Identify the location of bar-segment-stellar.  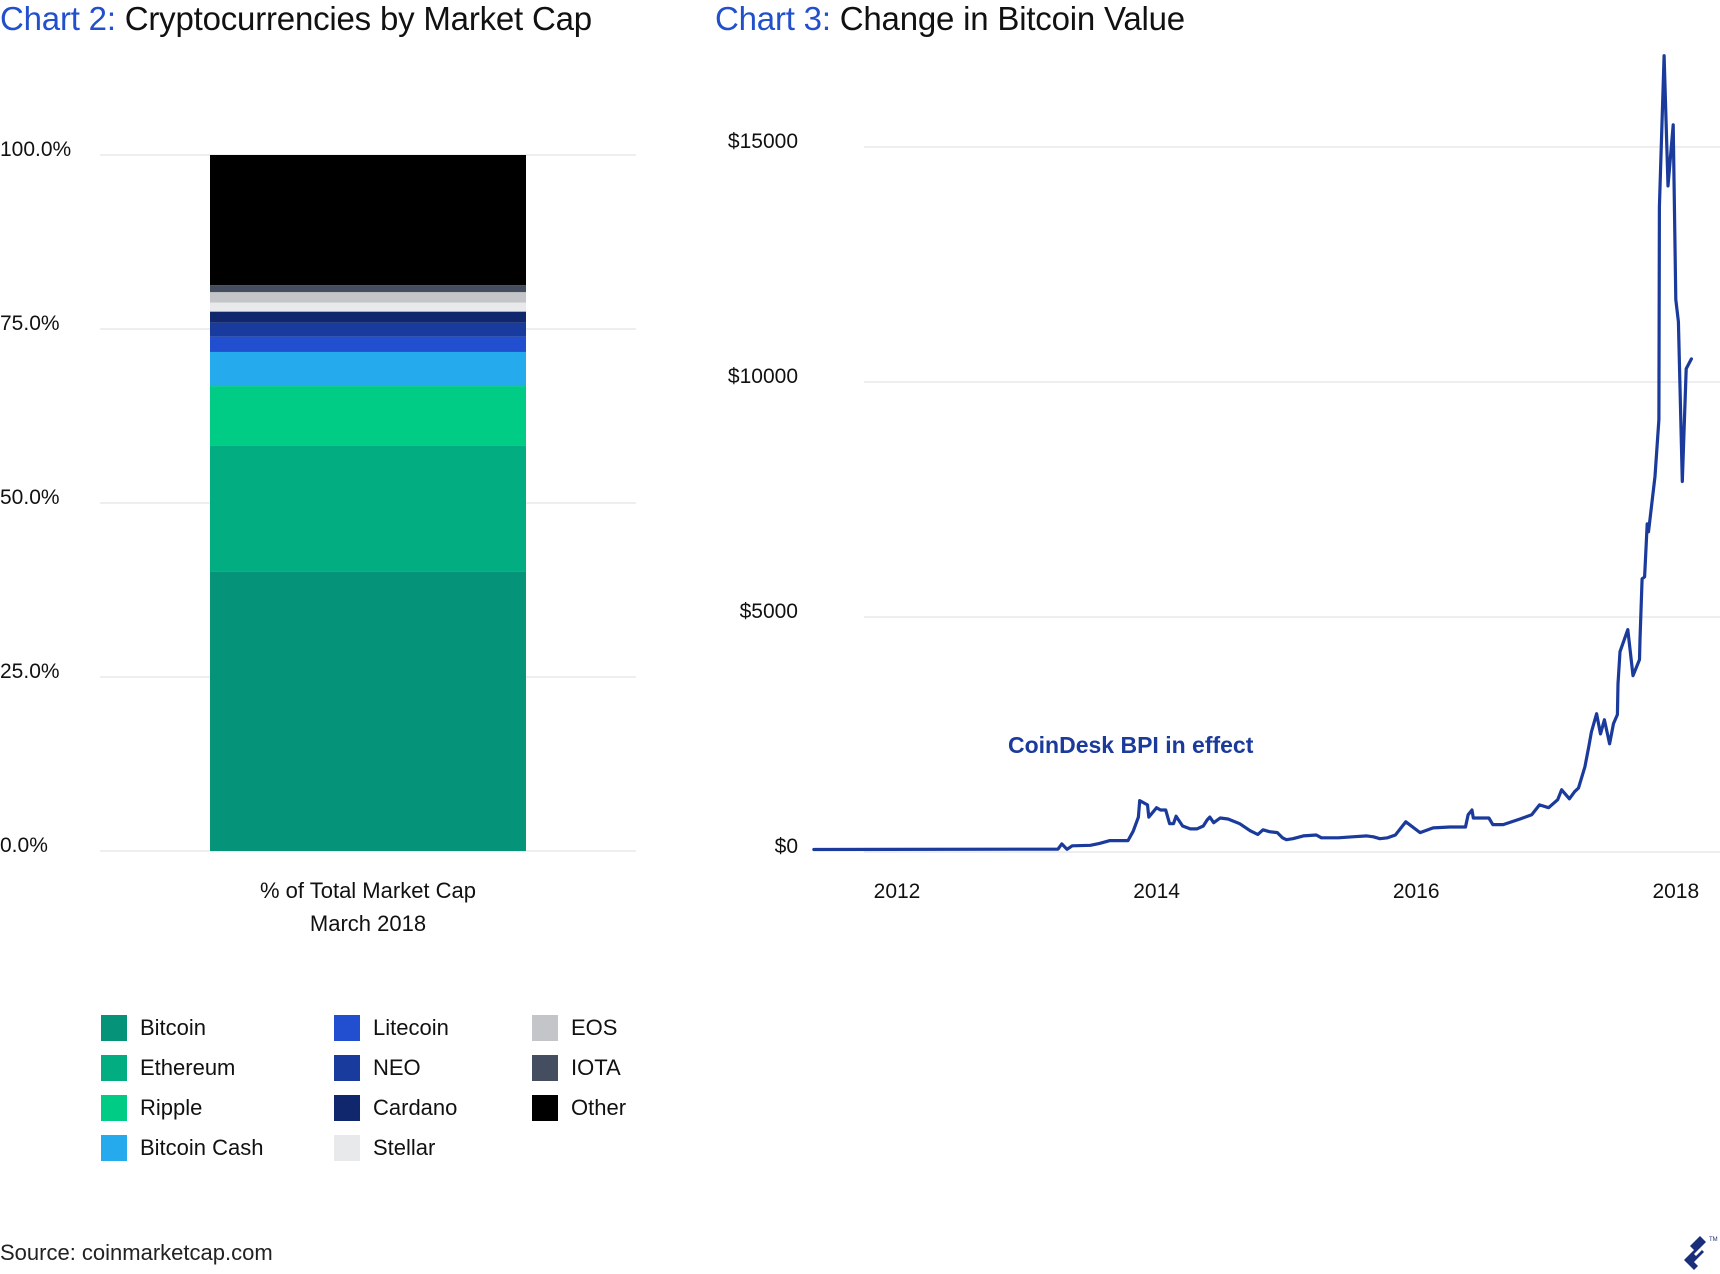
(368, 307).